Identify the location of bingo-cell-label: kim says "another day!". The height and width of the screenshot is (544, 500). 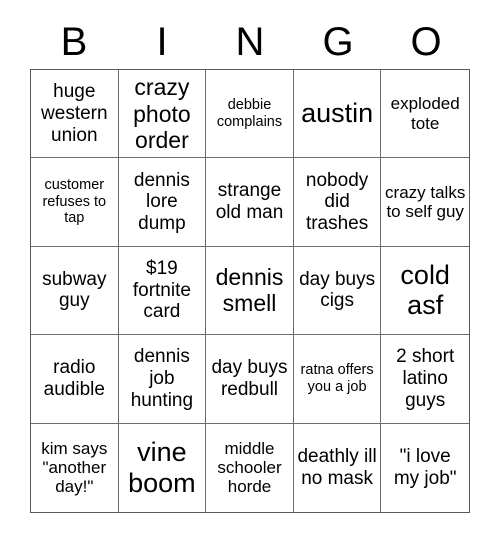
(74, 467).